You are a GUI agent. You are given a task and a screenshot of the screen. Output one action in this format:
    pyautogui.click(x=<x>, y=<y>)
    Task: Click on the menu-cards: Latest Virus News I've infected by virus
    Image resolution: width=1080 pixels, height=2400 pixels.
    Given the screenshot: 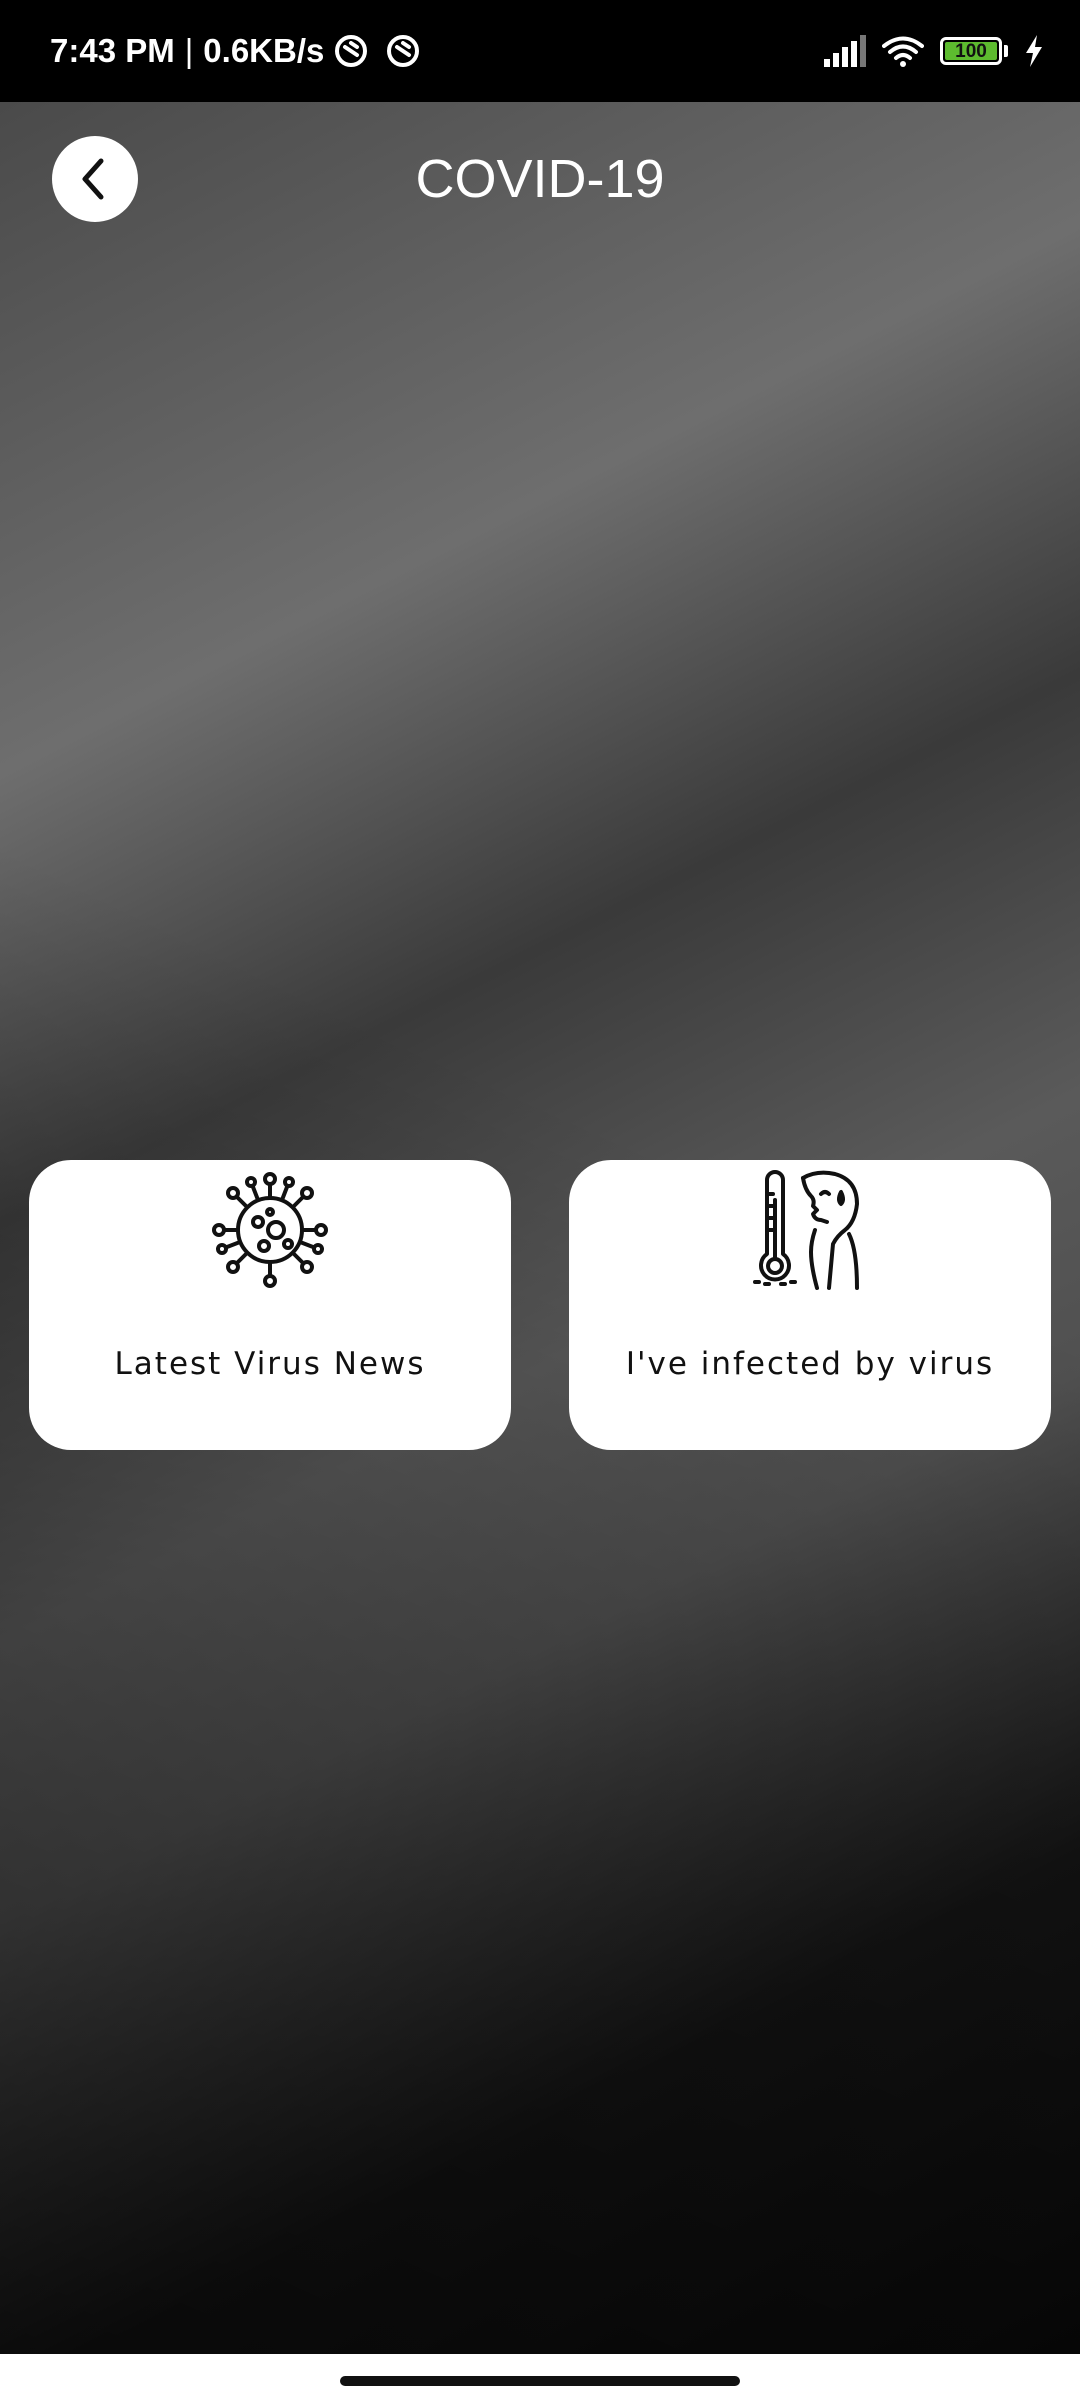 What is the action you would take?
    pyautogui.click(x=540, y=1305)
    